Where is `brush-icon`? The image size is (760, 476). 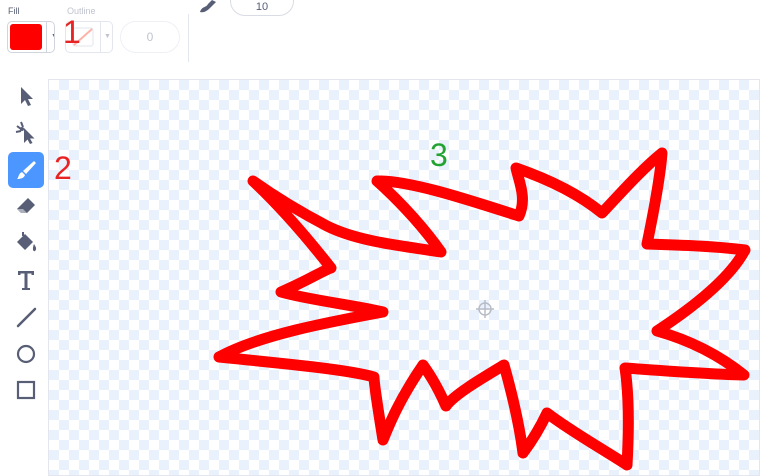
brush-icon is located at coordinates (26, 170).